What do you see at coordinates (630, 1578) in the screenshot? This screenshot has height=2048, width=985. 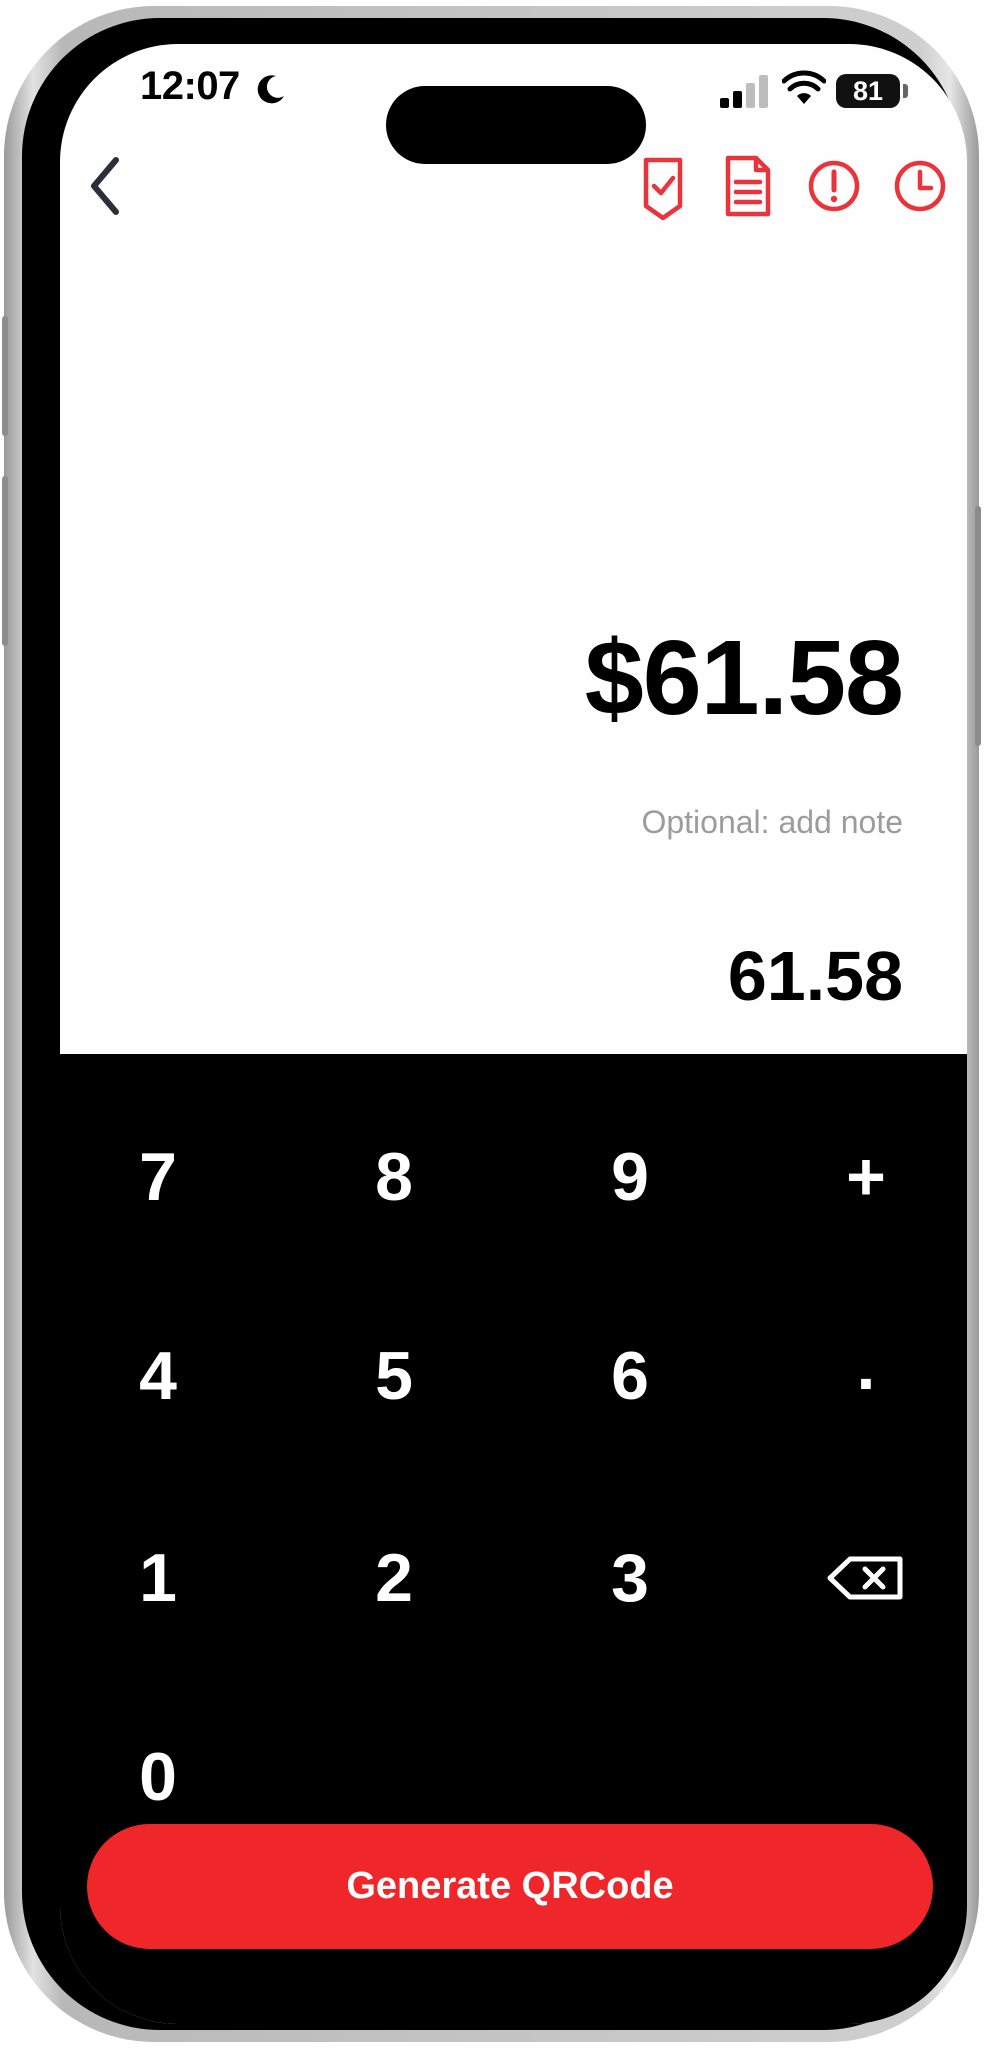 I see `key-3: 3` at bounding box center [630, 1578].